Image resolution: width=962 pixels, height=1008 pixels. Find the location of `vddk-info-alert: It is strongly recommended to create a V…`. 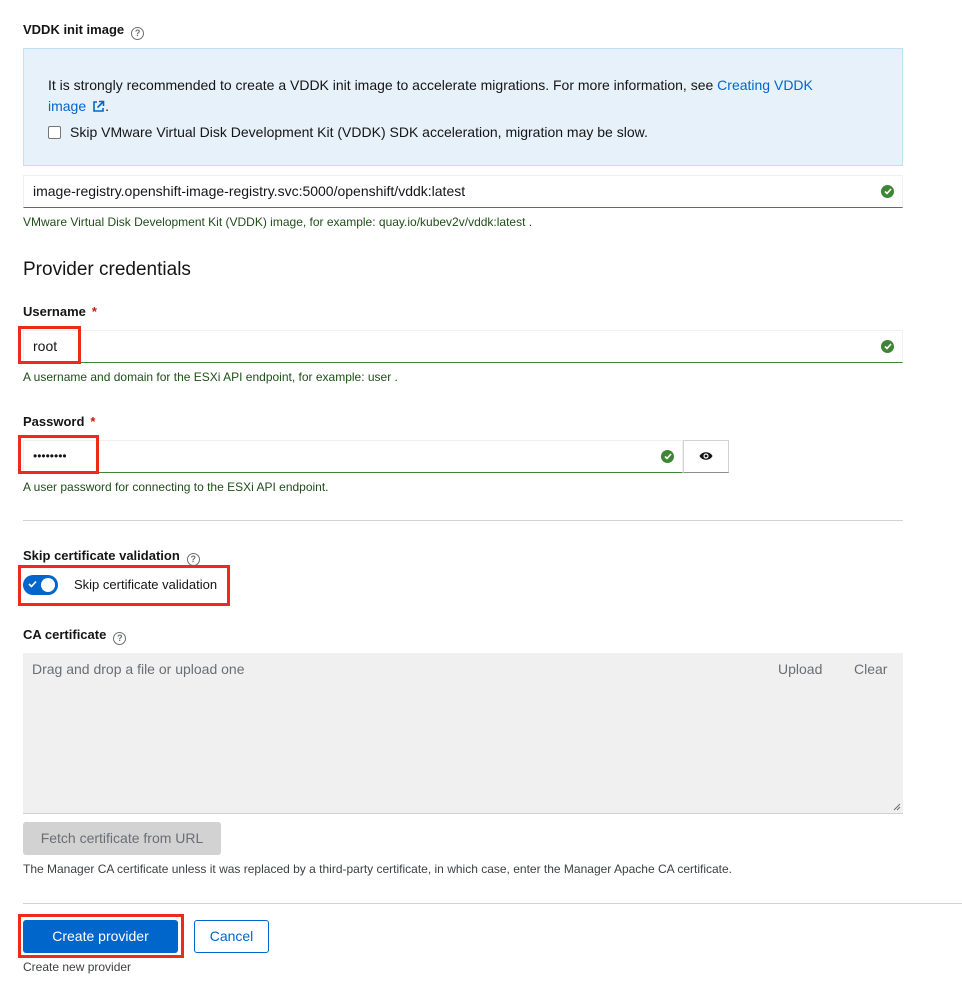

vddk-info-alert: It is strongly recommended to create a V… is located at coordinates (463, 107).